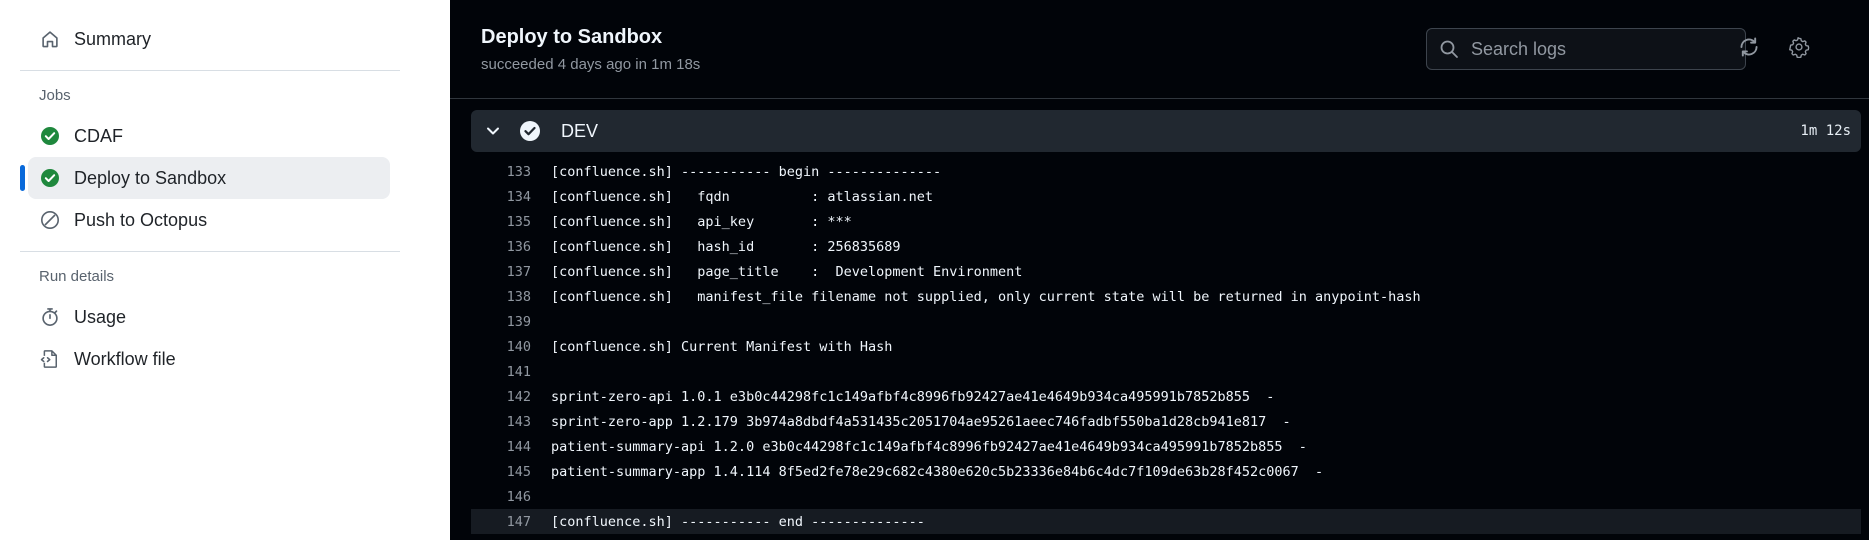  What do you see at coordinates (77, 276) in the screenshot?
I see `run-details-section-title: Run details` at bounding box center [77, 276].